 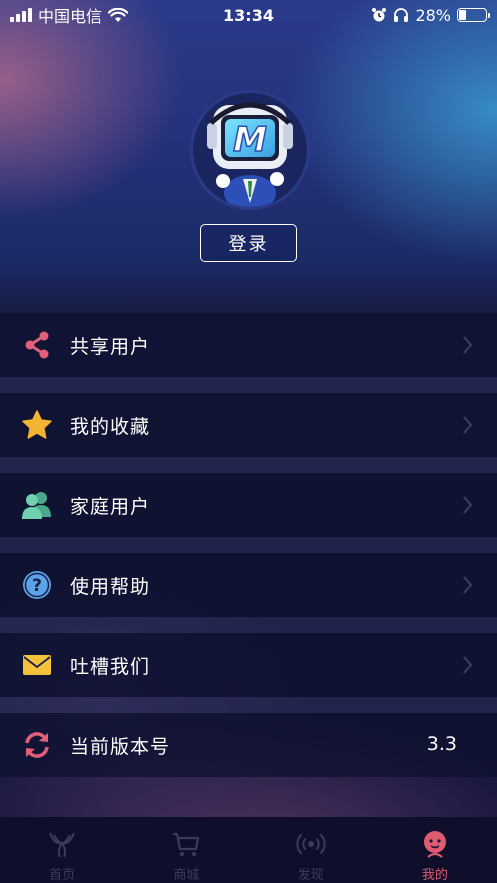 What do you see at coordinates (186, 843) in the screenshot?
I see `cart-icon` at bounding box center [186, 843].